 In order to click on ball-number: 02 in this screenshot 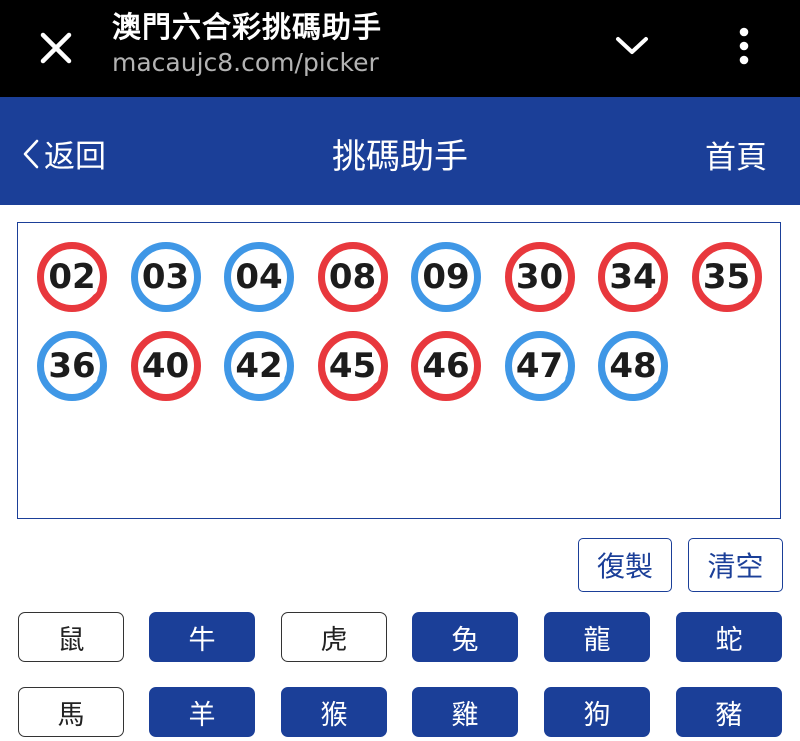, I will do `click(72, 277)`.